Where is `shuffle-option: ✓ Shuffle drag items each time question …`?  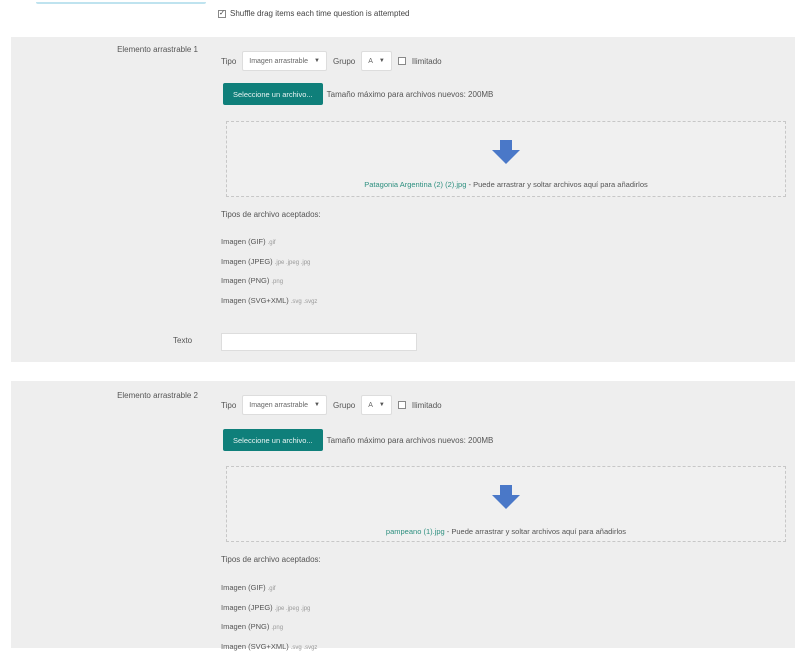 shuffle-option: ✓ Shuffle drag items each time question … is located at coordinates (314, 13).